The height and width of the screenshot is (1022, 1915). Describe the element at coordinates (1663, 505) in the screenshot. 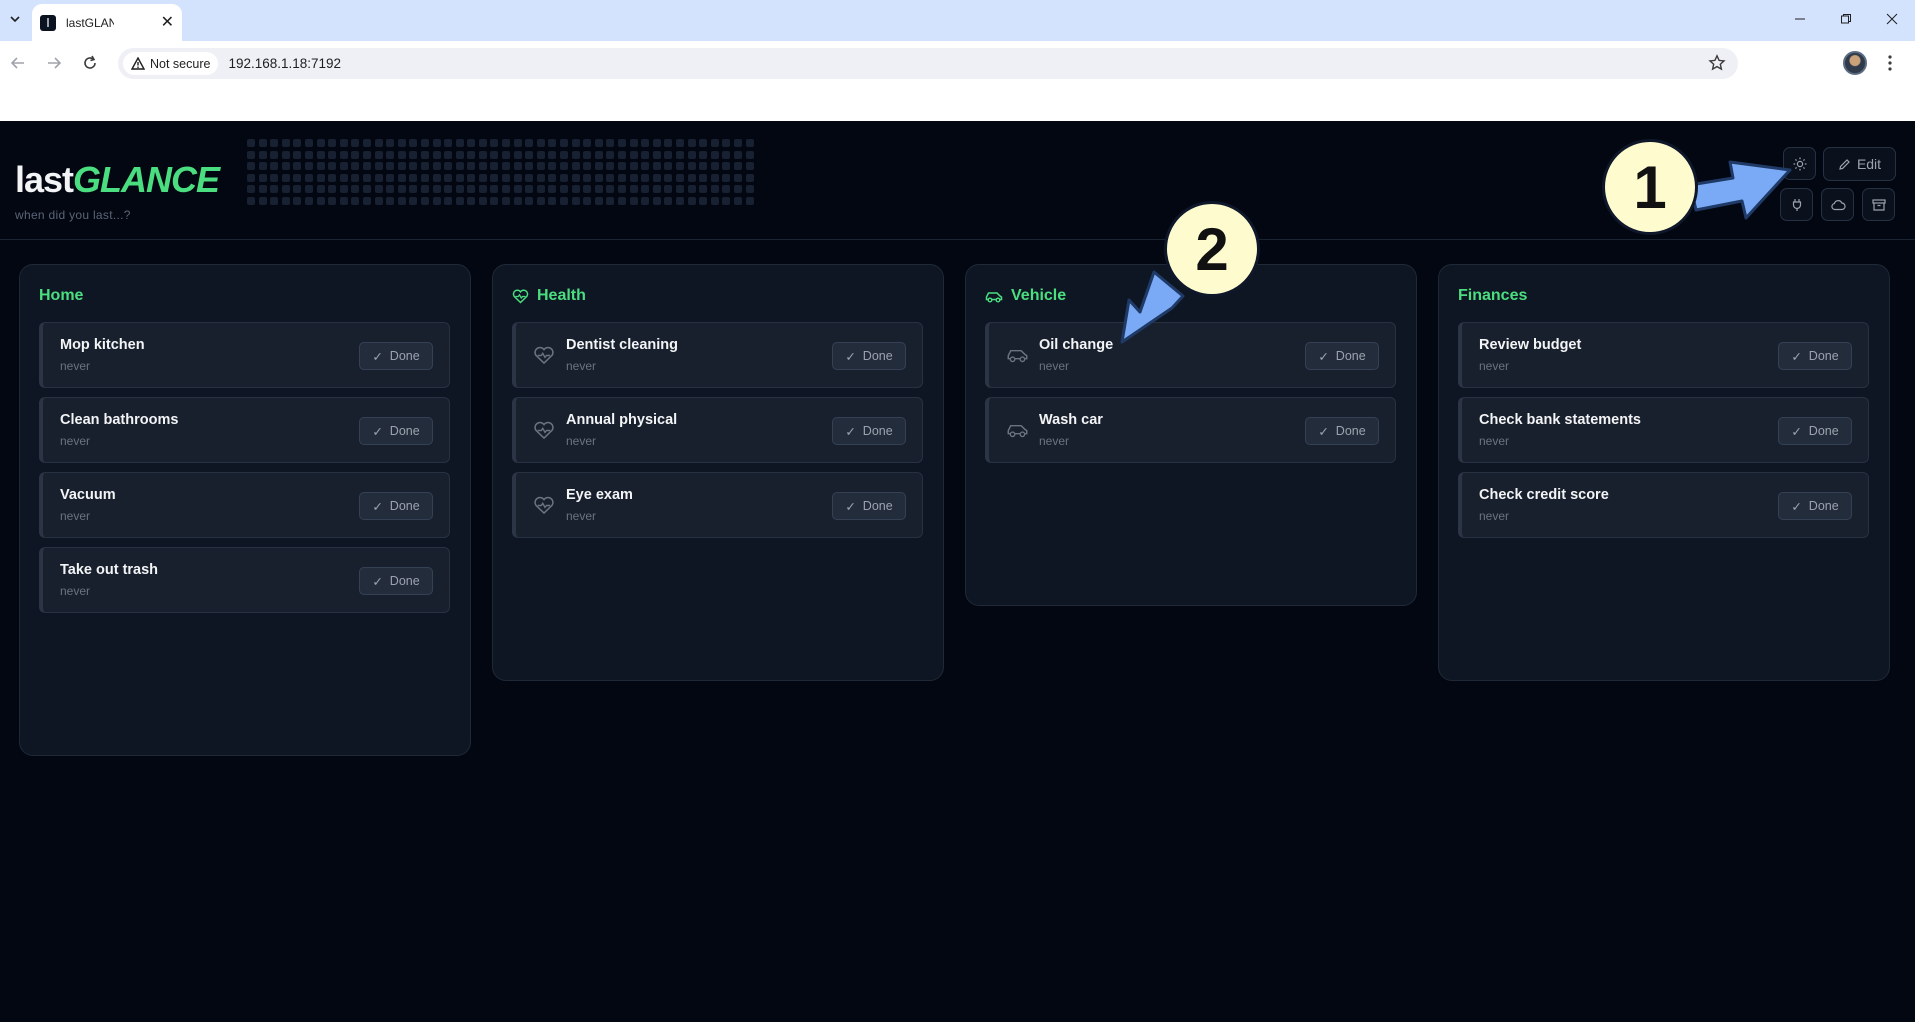

I see `task-item: Check credit score never ✓ Done` at that location.